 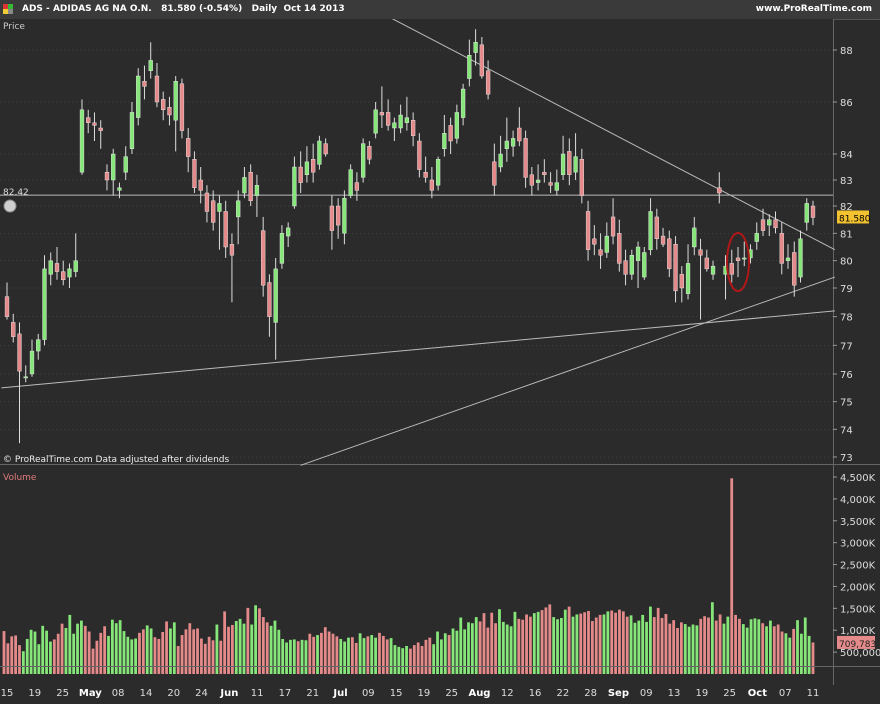 What do you see at coordinates (10, 11) in the screenshot?
I see `restore-icon` at bounding box center [10, 11].